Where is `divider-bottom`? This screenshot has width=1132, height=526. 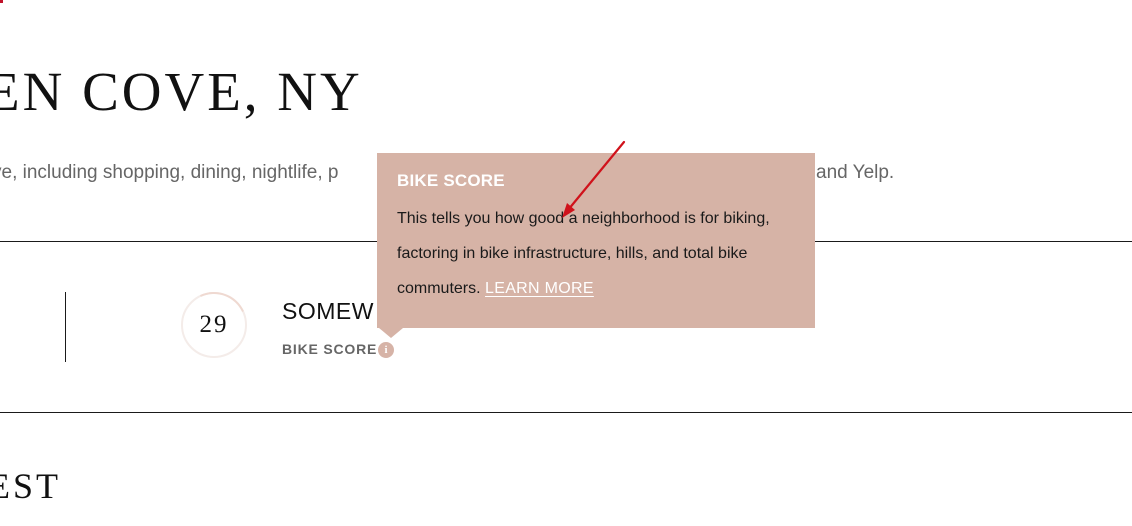
divider-bottom is located at coordinates (566, 412).